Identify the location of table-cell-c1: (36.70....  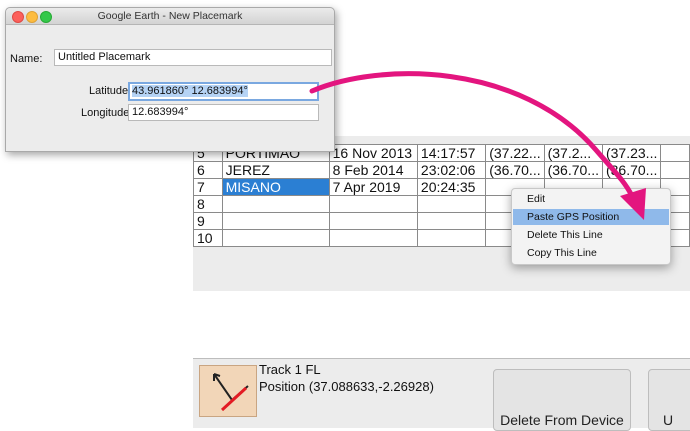
(515, 170).